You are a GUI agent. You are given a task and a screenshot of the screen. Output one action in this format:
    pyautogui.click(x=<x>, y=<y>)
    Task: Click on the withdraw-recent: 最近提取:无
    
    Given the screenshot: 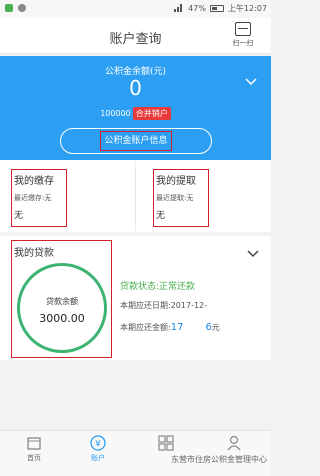 What is the action you would take?
    pyautogui.click(x=175, y=198)
    